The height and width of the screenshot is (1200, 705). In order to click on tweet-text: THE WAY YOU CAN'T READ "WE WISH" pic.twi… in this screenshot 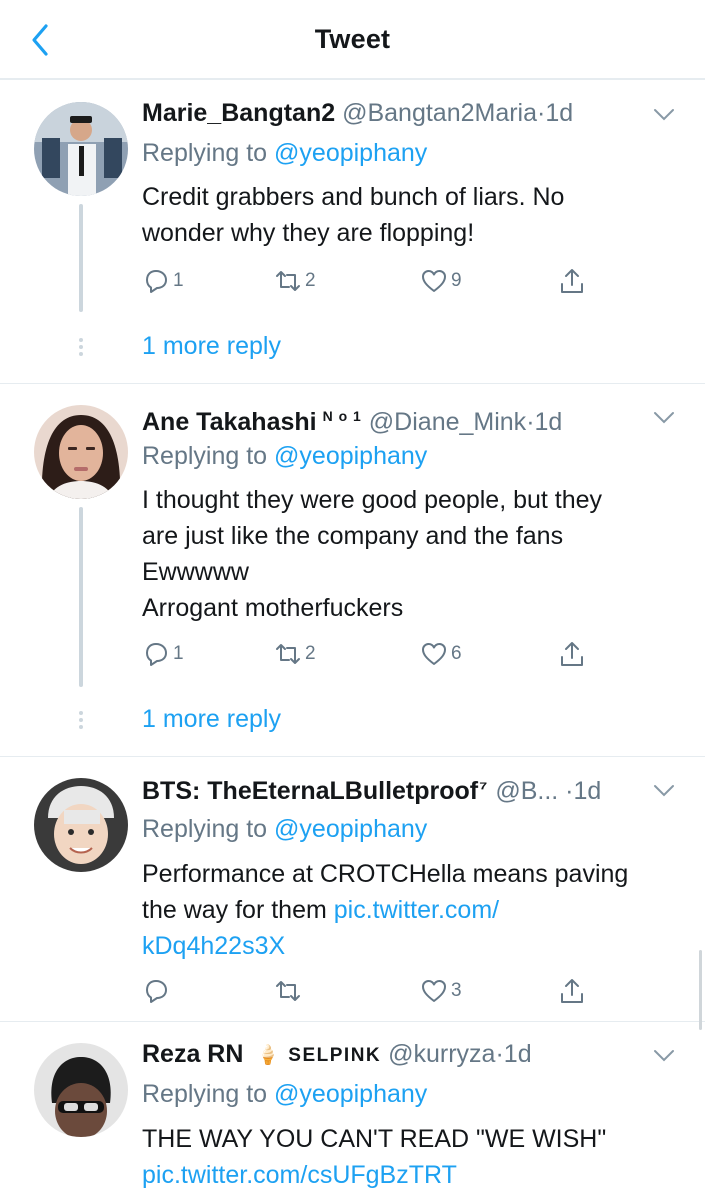, I will do `click(414, 1157)`.